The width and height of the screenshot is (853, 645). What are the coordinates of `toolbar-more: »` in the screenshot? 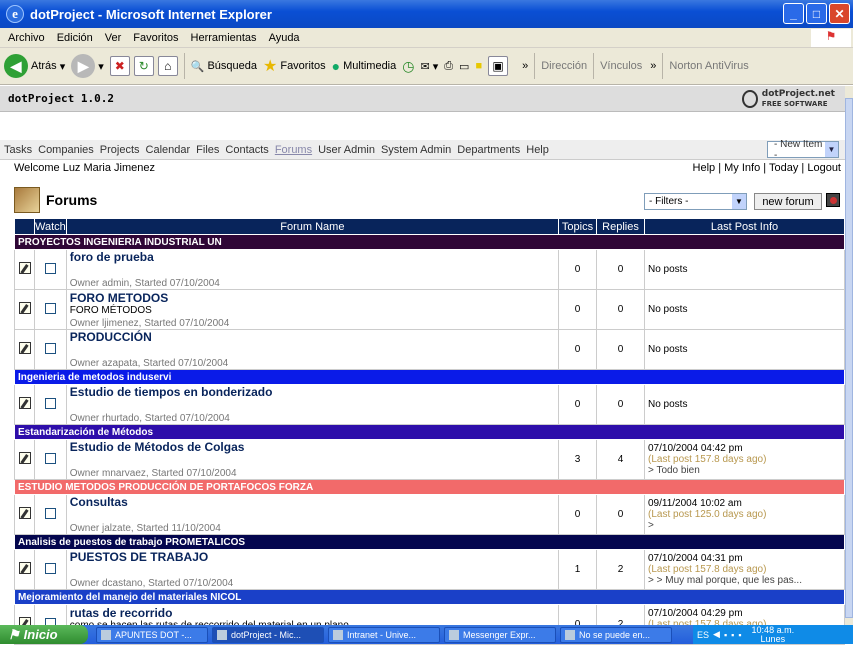 It's located at (525, 66).